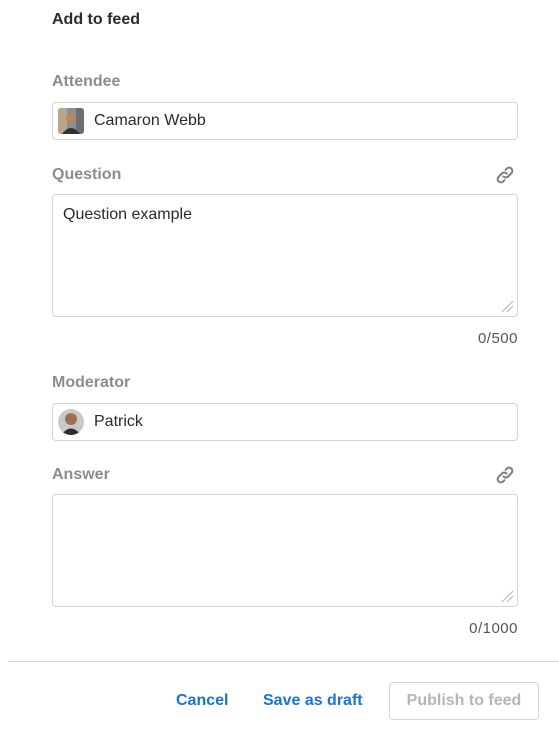 The height and width of the screenshot is (733, 559). I want to click on attendee-value: Camaron Webb, so click(150, 120).